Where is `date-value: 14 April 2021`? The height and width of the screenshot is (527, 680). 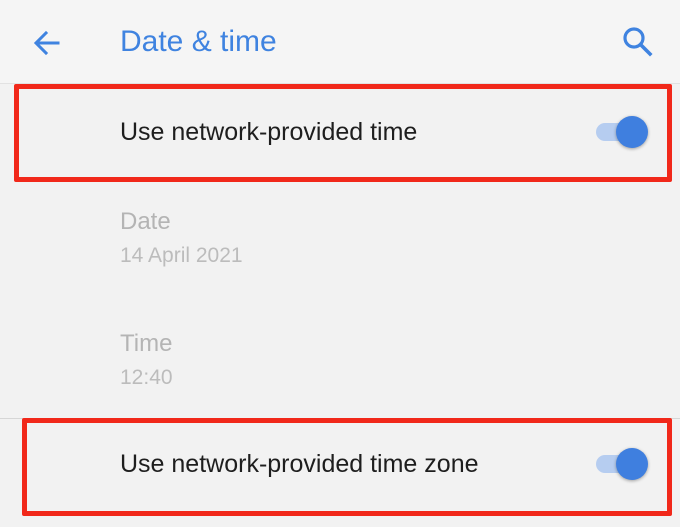
date-value: 14 April 2021 is located at coordinates (181, 255).